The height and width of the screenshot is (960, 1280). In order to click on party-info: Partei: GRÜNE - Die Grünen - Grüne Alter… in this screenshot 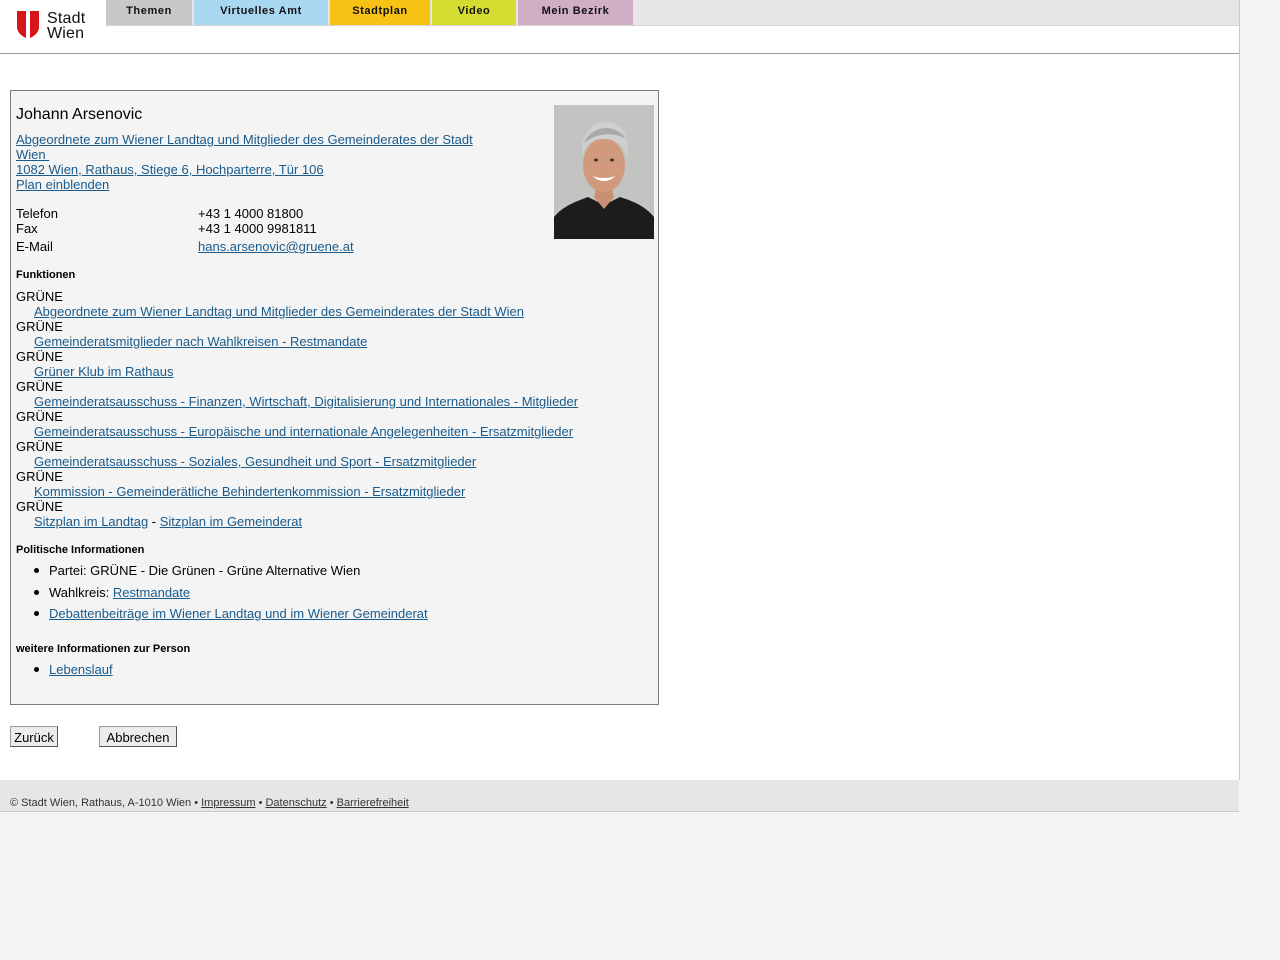, I will do `click(205, 570)`.